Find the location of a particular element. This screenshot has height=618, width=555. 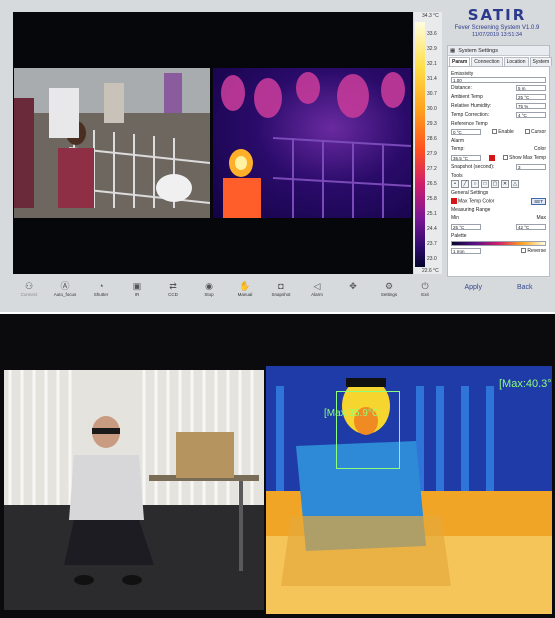

reverse-label: Reverse is located at coordinates (536, 251).